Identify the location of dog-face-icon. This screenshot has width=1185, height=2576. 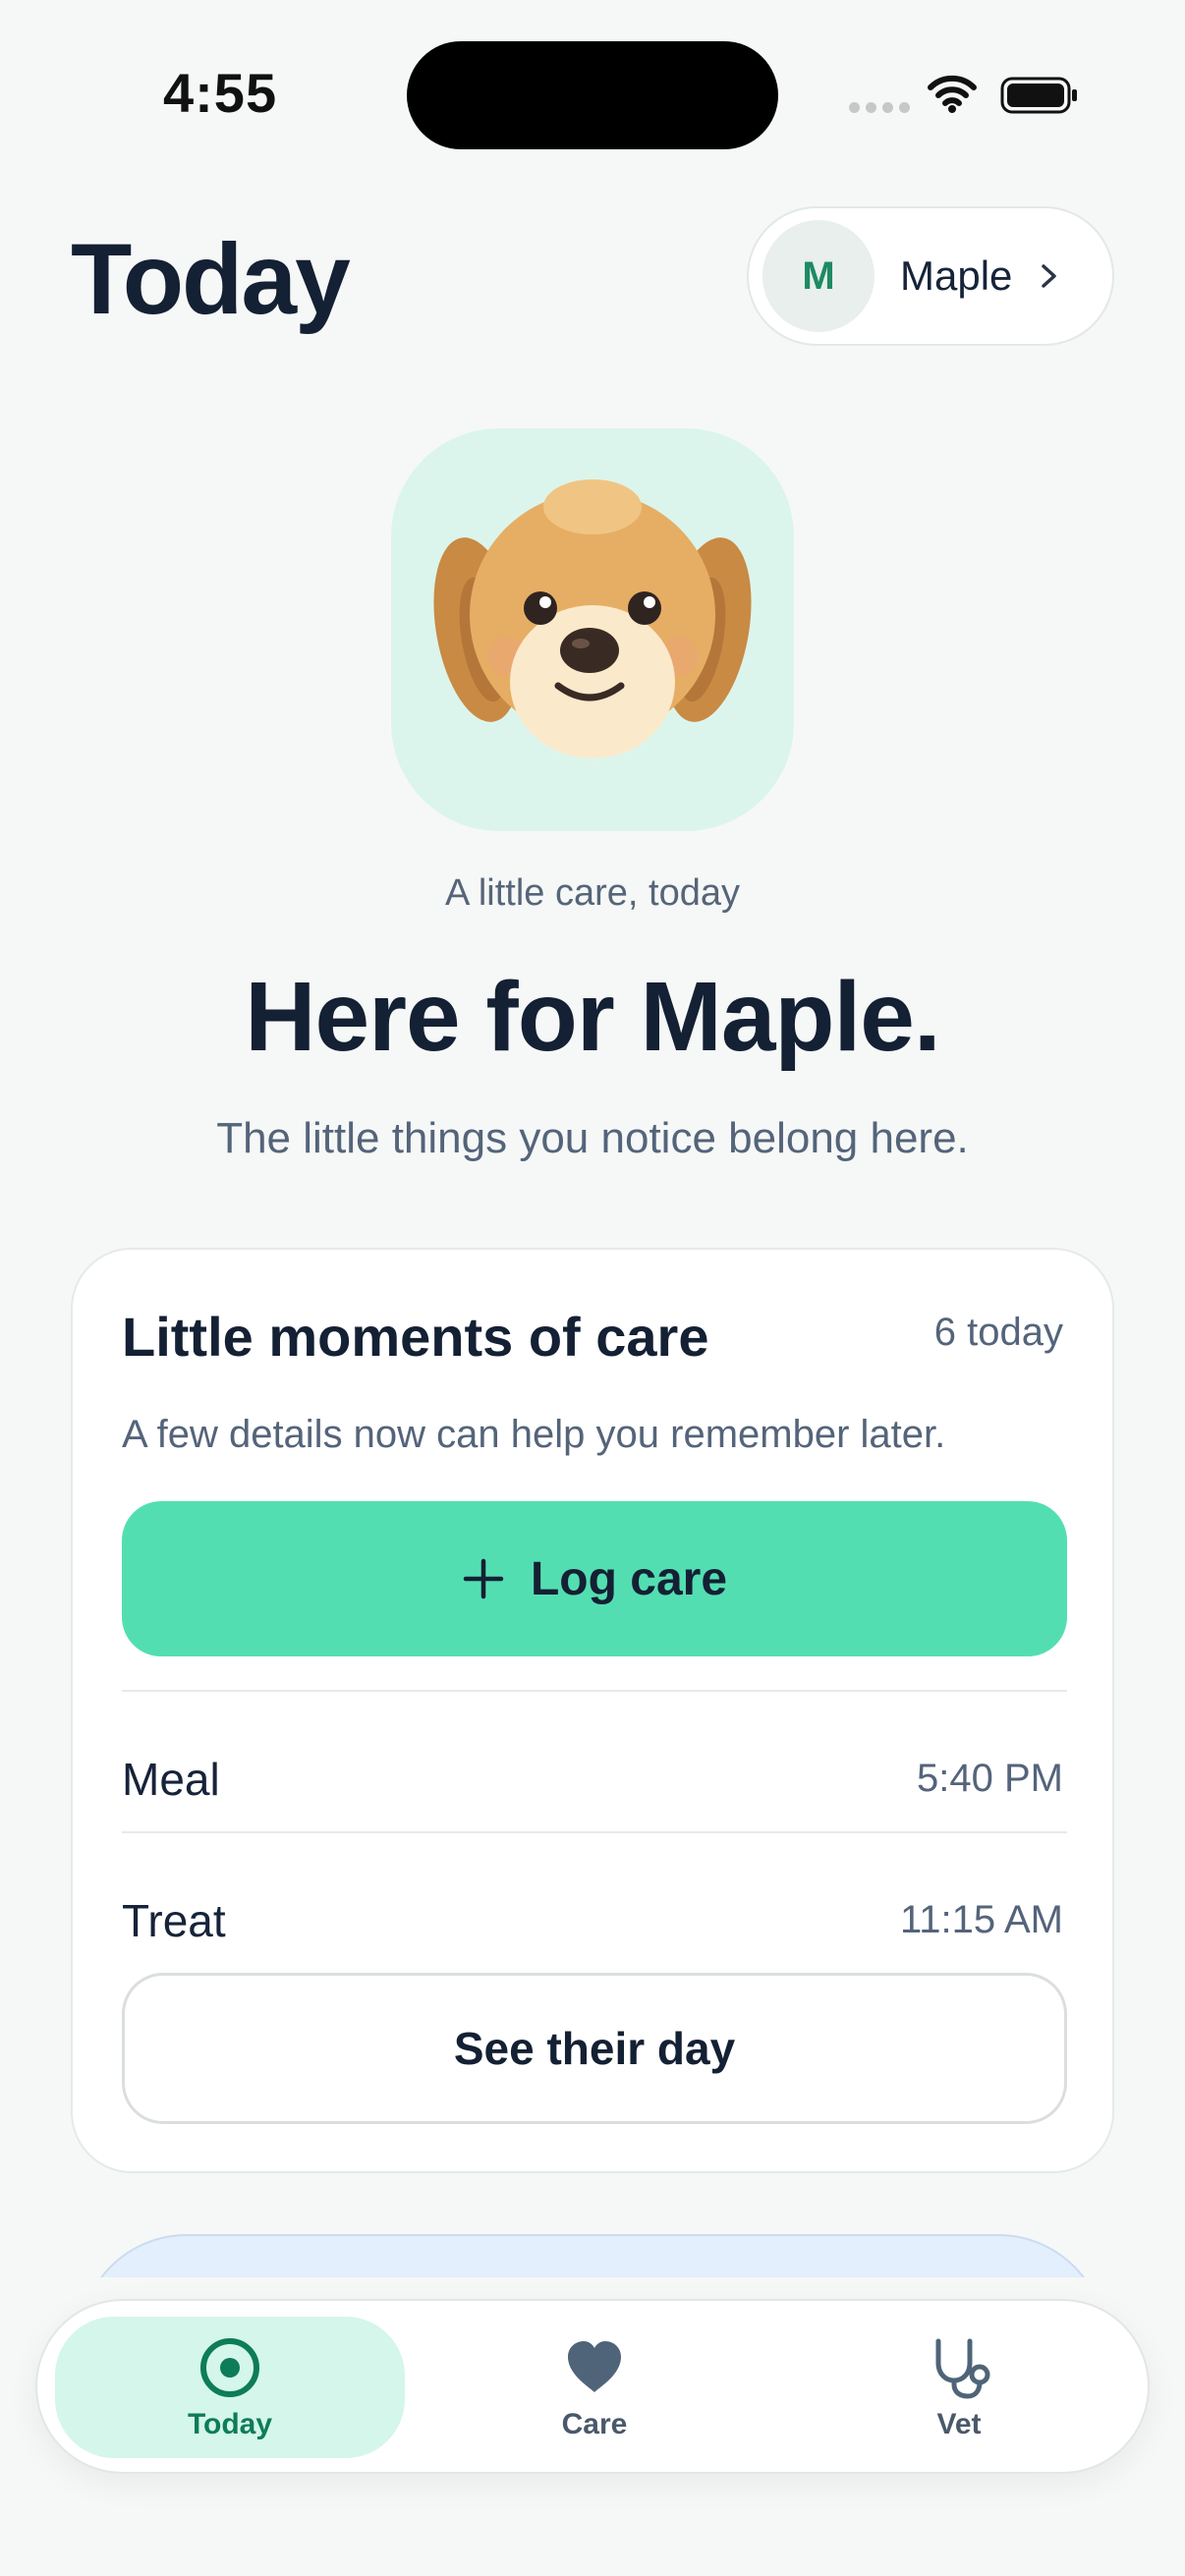
(592, 618).